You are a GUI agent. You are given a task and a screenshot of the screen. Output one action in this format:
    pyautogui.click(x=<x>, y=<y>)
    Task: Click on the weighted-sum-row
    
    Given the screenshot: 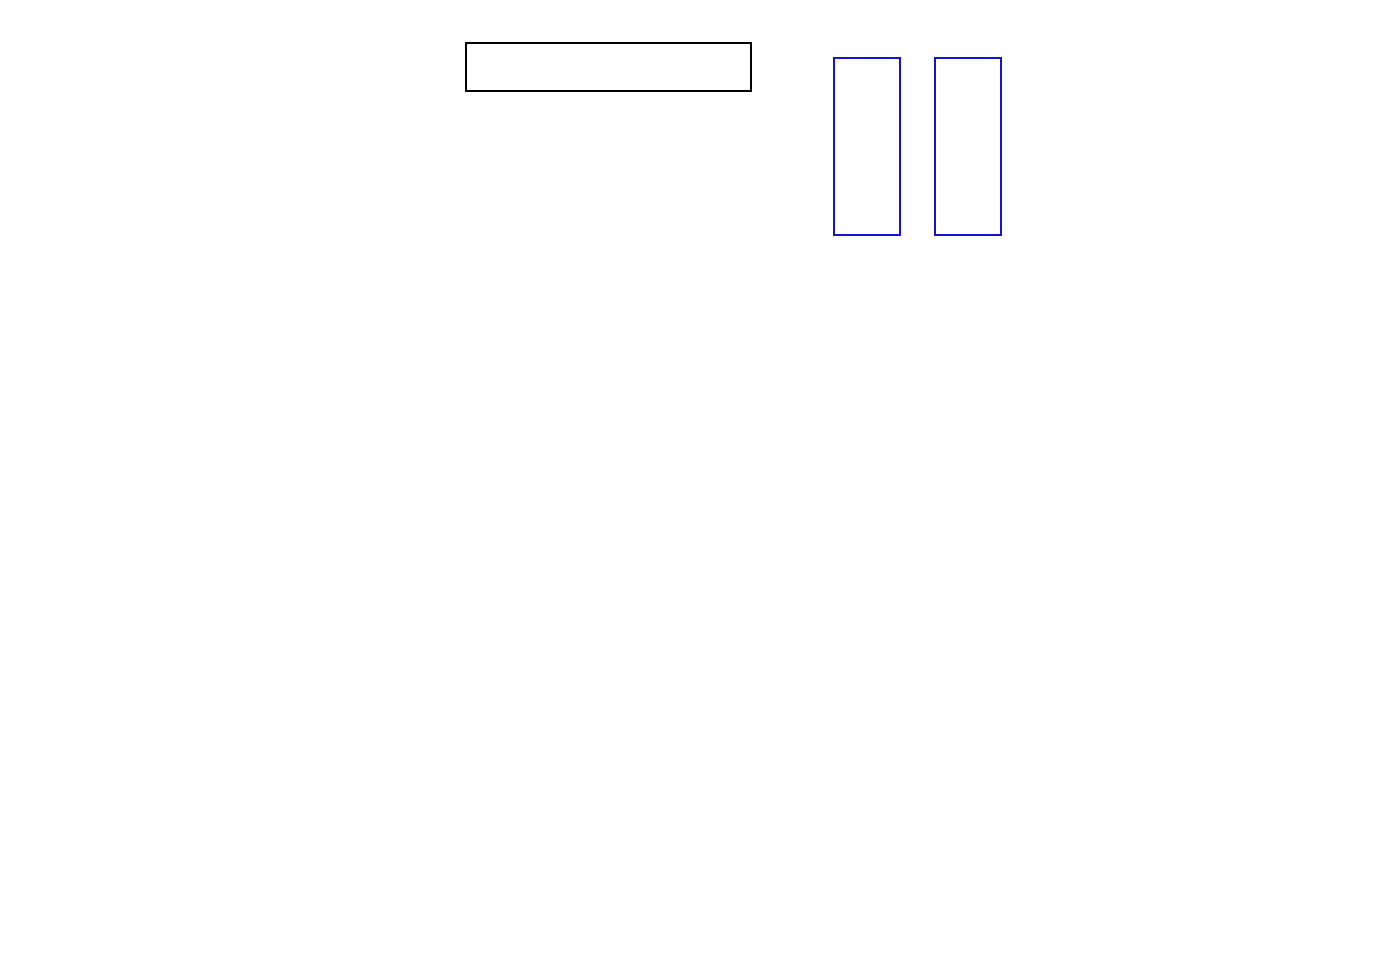 What is the action you would take?
    pyautogui.click(x=608, y=67)
    